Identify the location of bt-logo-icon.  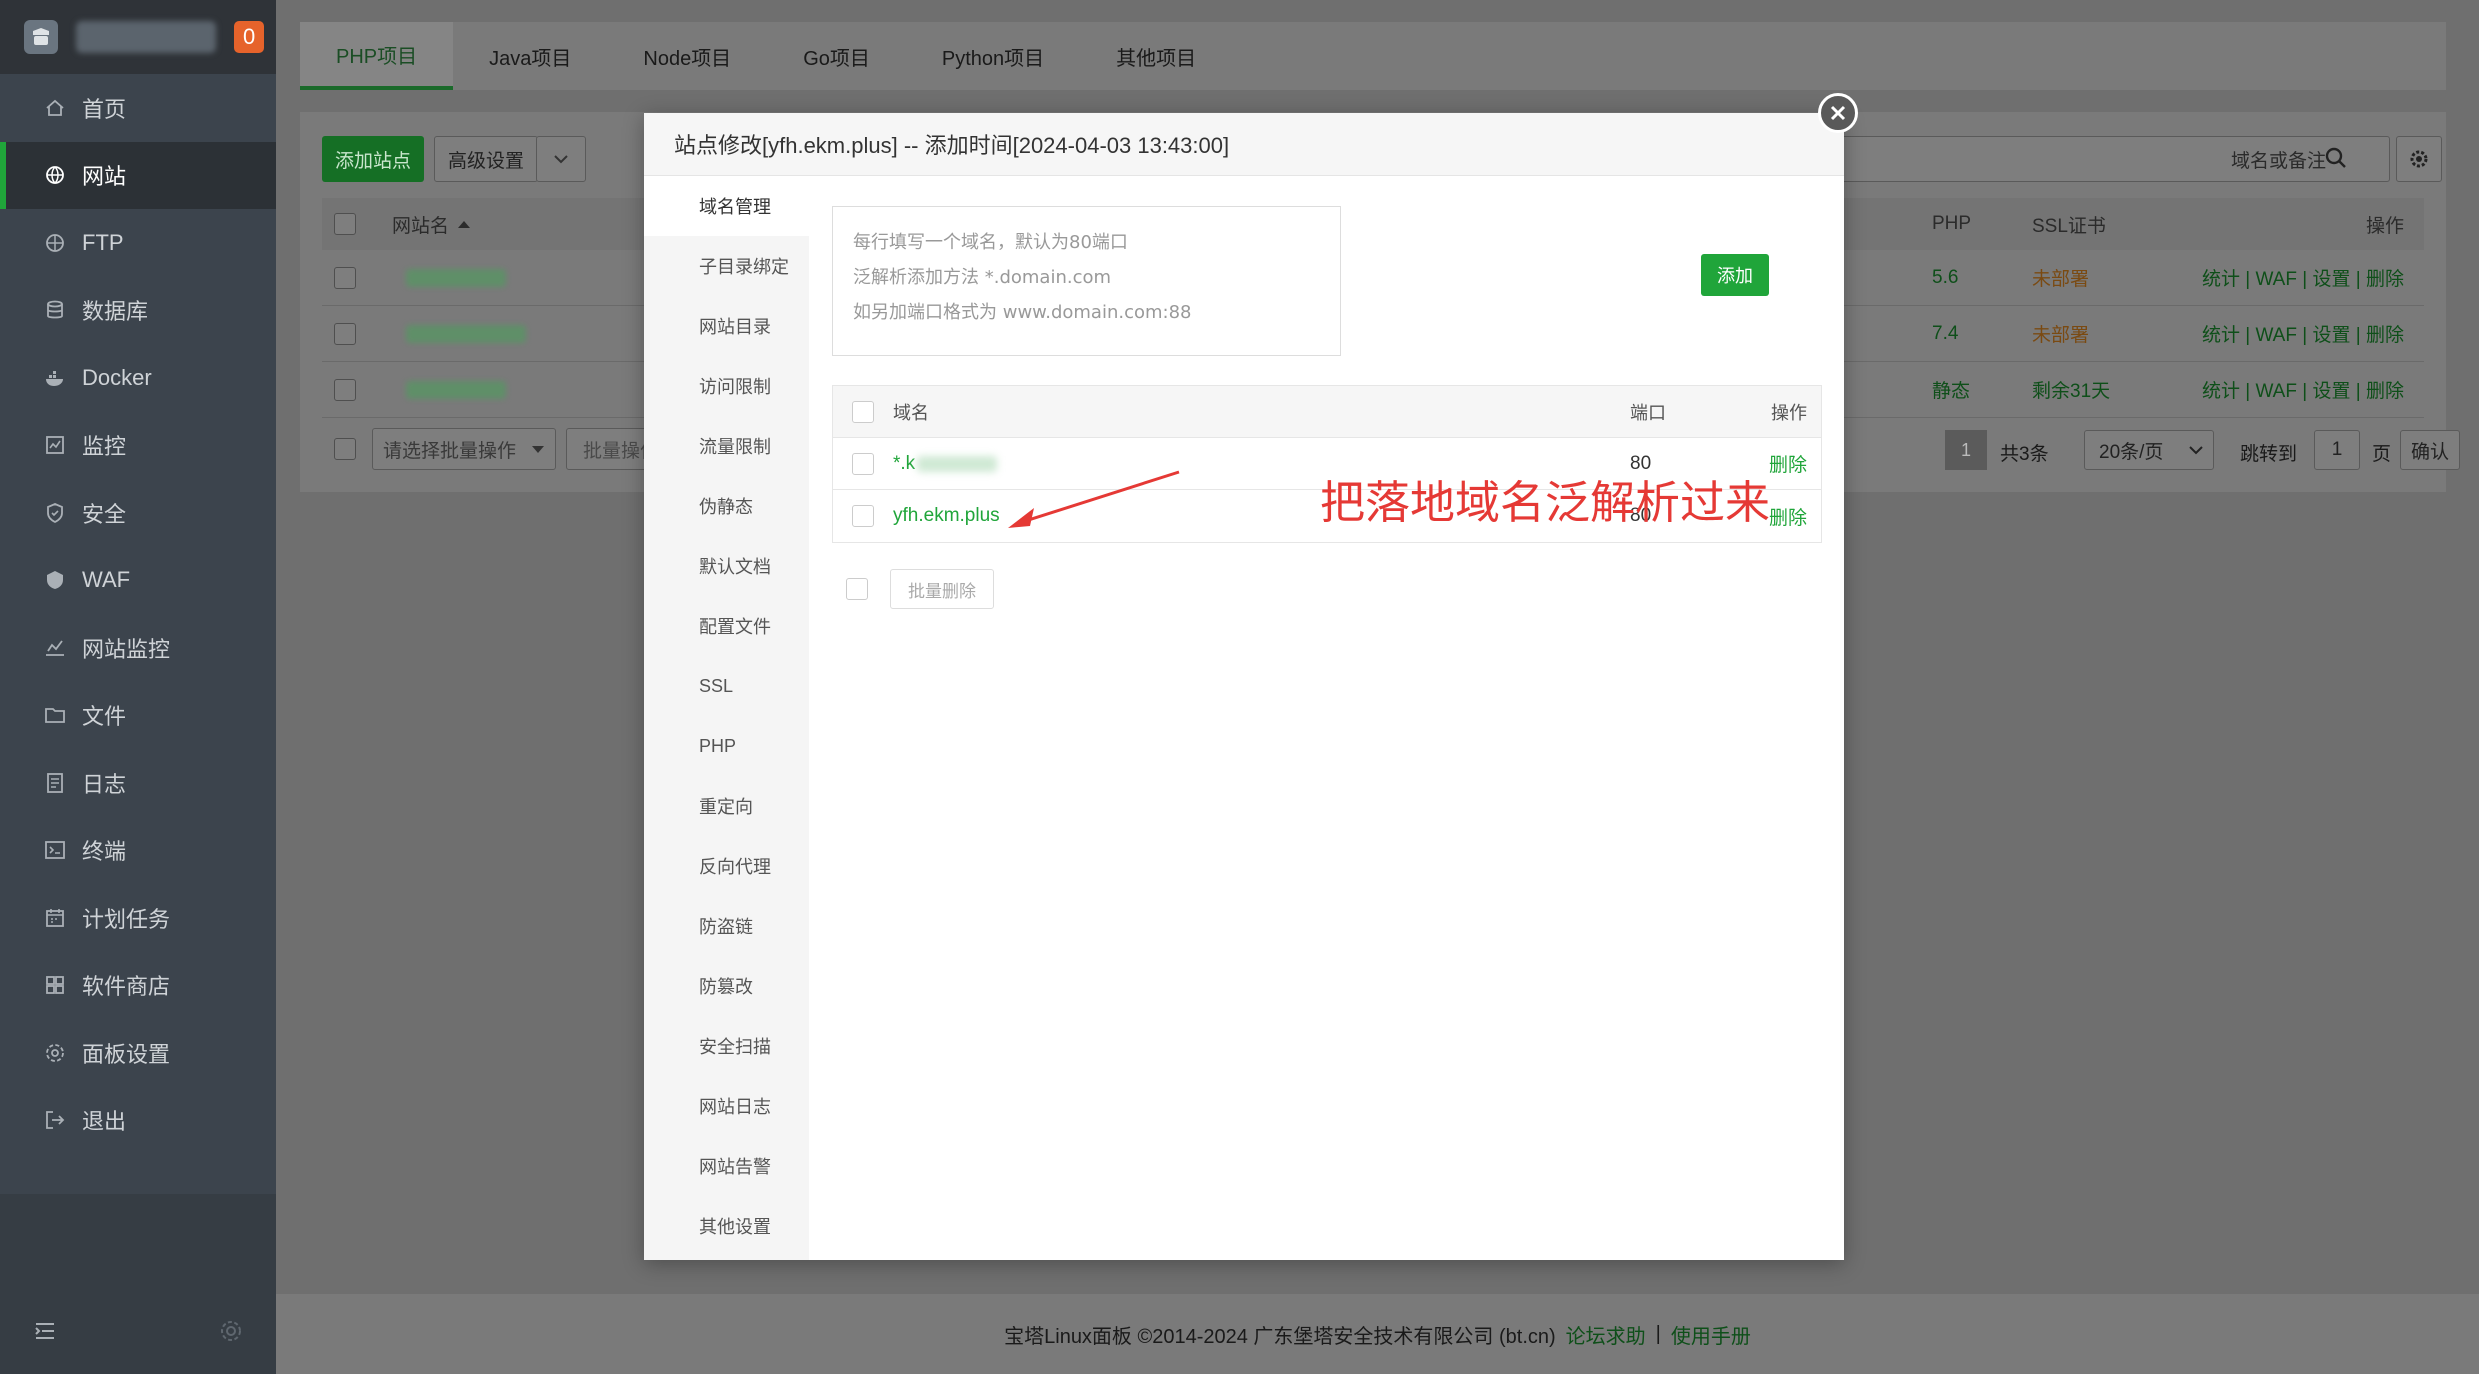
(41, 37).